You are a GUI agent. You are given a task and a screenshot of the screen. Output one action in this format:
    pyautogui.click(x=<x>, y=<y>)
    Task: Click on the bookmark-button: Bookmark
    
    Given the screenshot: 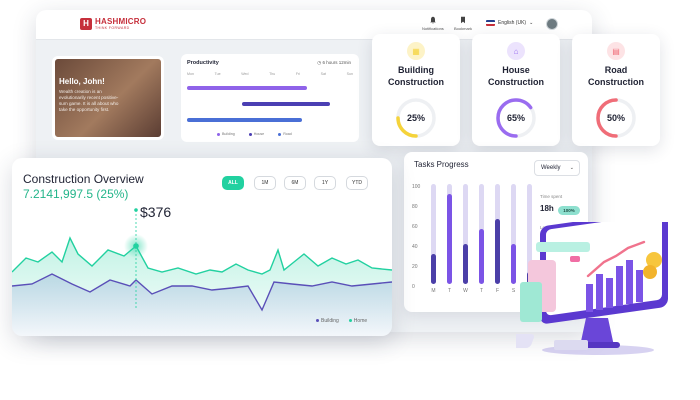 What is the action you would take?
    pyautogui.click(x=463, y=23)
    